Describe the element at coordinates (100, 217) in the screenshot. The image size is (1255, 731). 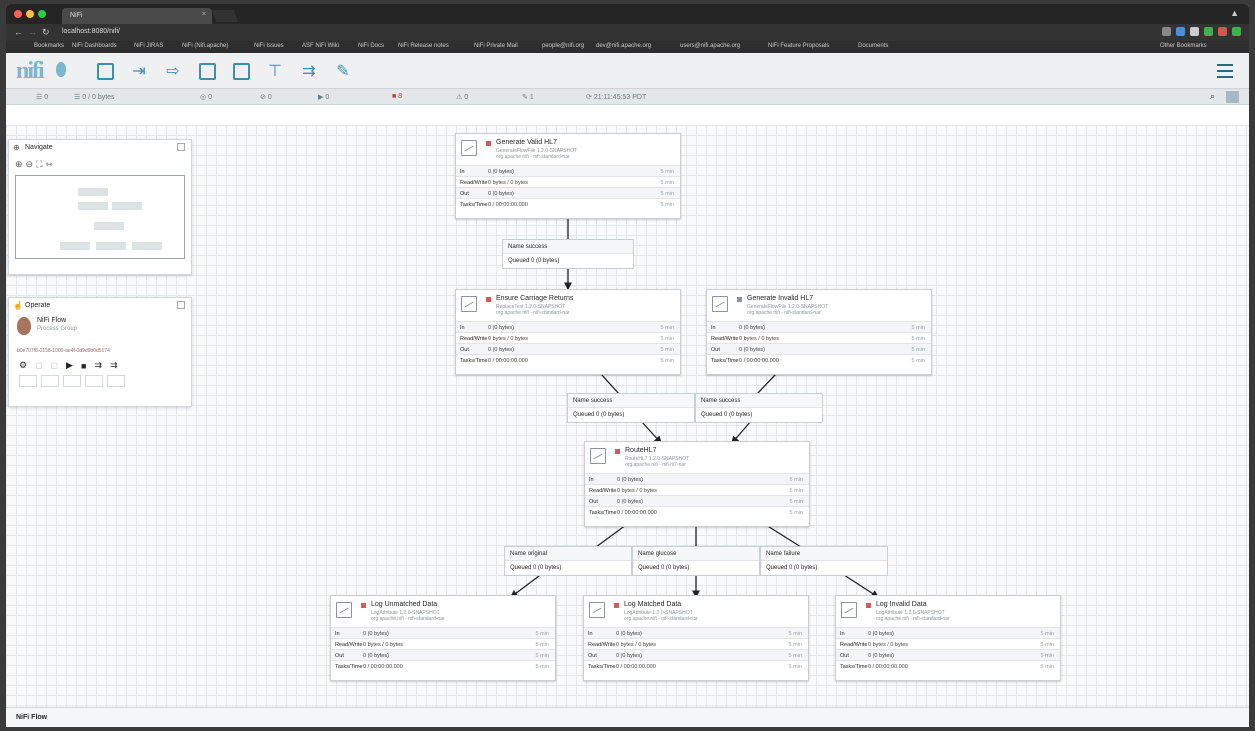
I see `birdseye-view` at that location.